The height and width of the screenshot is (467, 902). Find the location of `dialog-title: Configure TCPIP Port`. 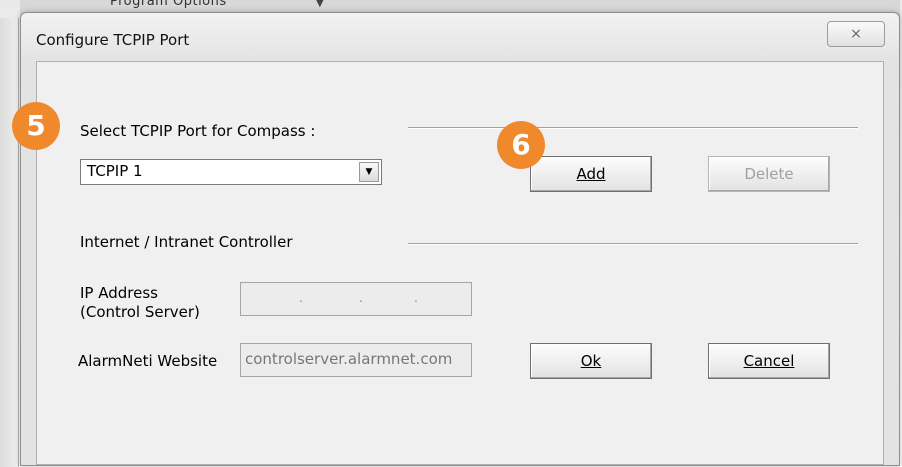

dialog-title: Configure TCPIP Port is located at coordinates (113, 40).